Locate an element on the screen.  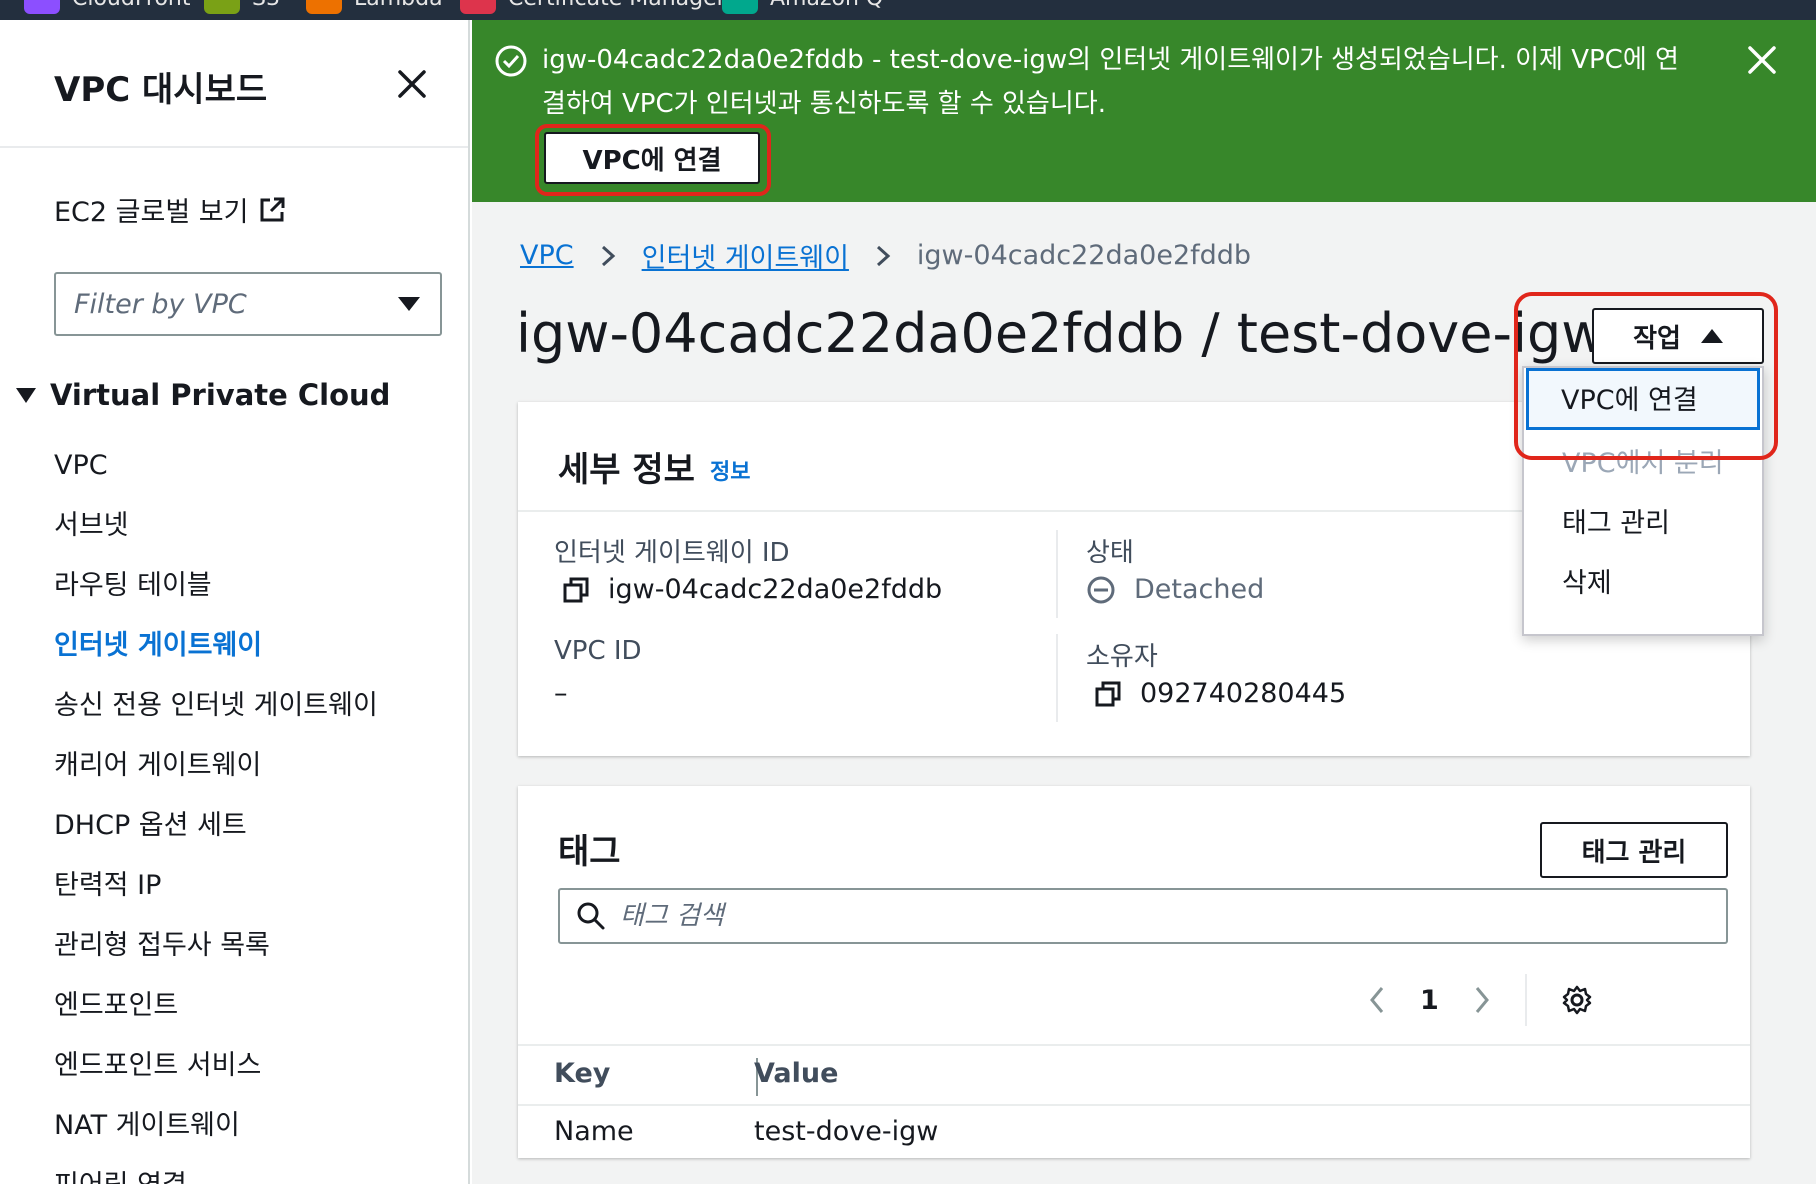
pagination: 1 is located at coordinates (1480, 1000).